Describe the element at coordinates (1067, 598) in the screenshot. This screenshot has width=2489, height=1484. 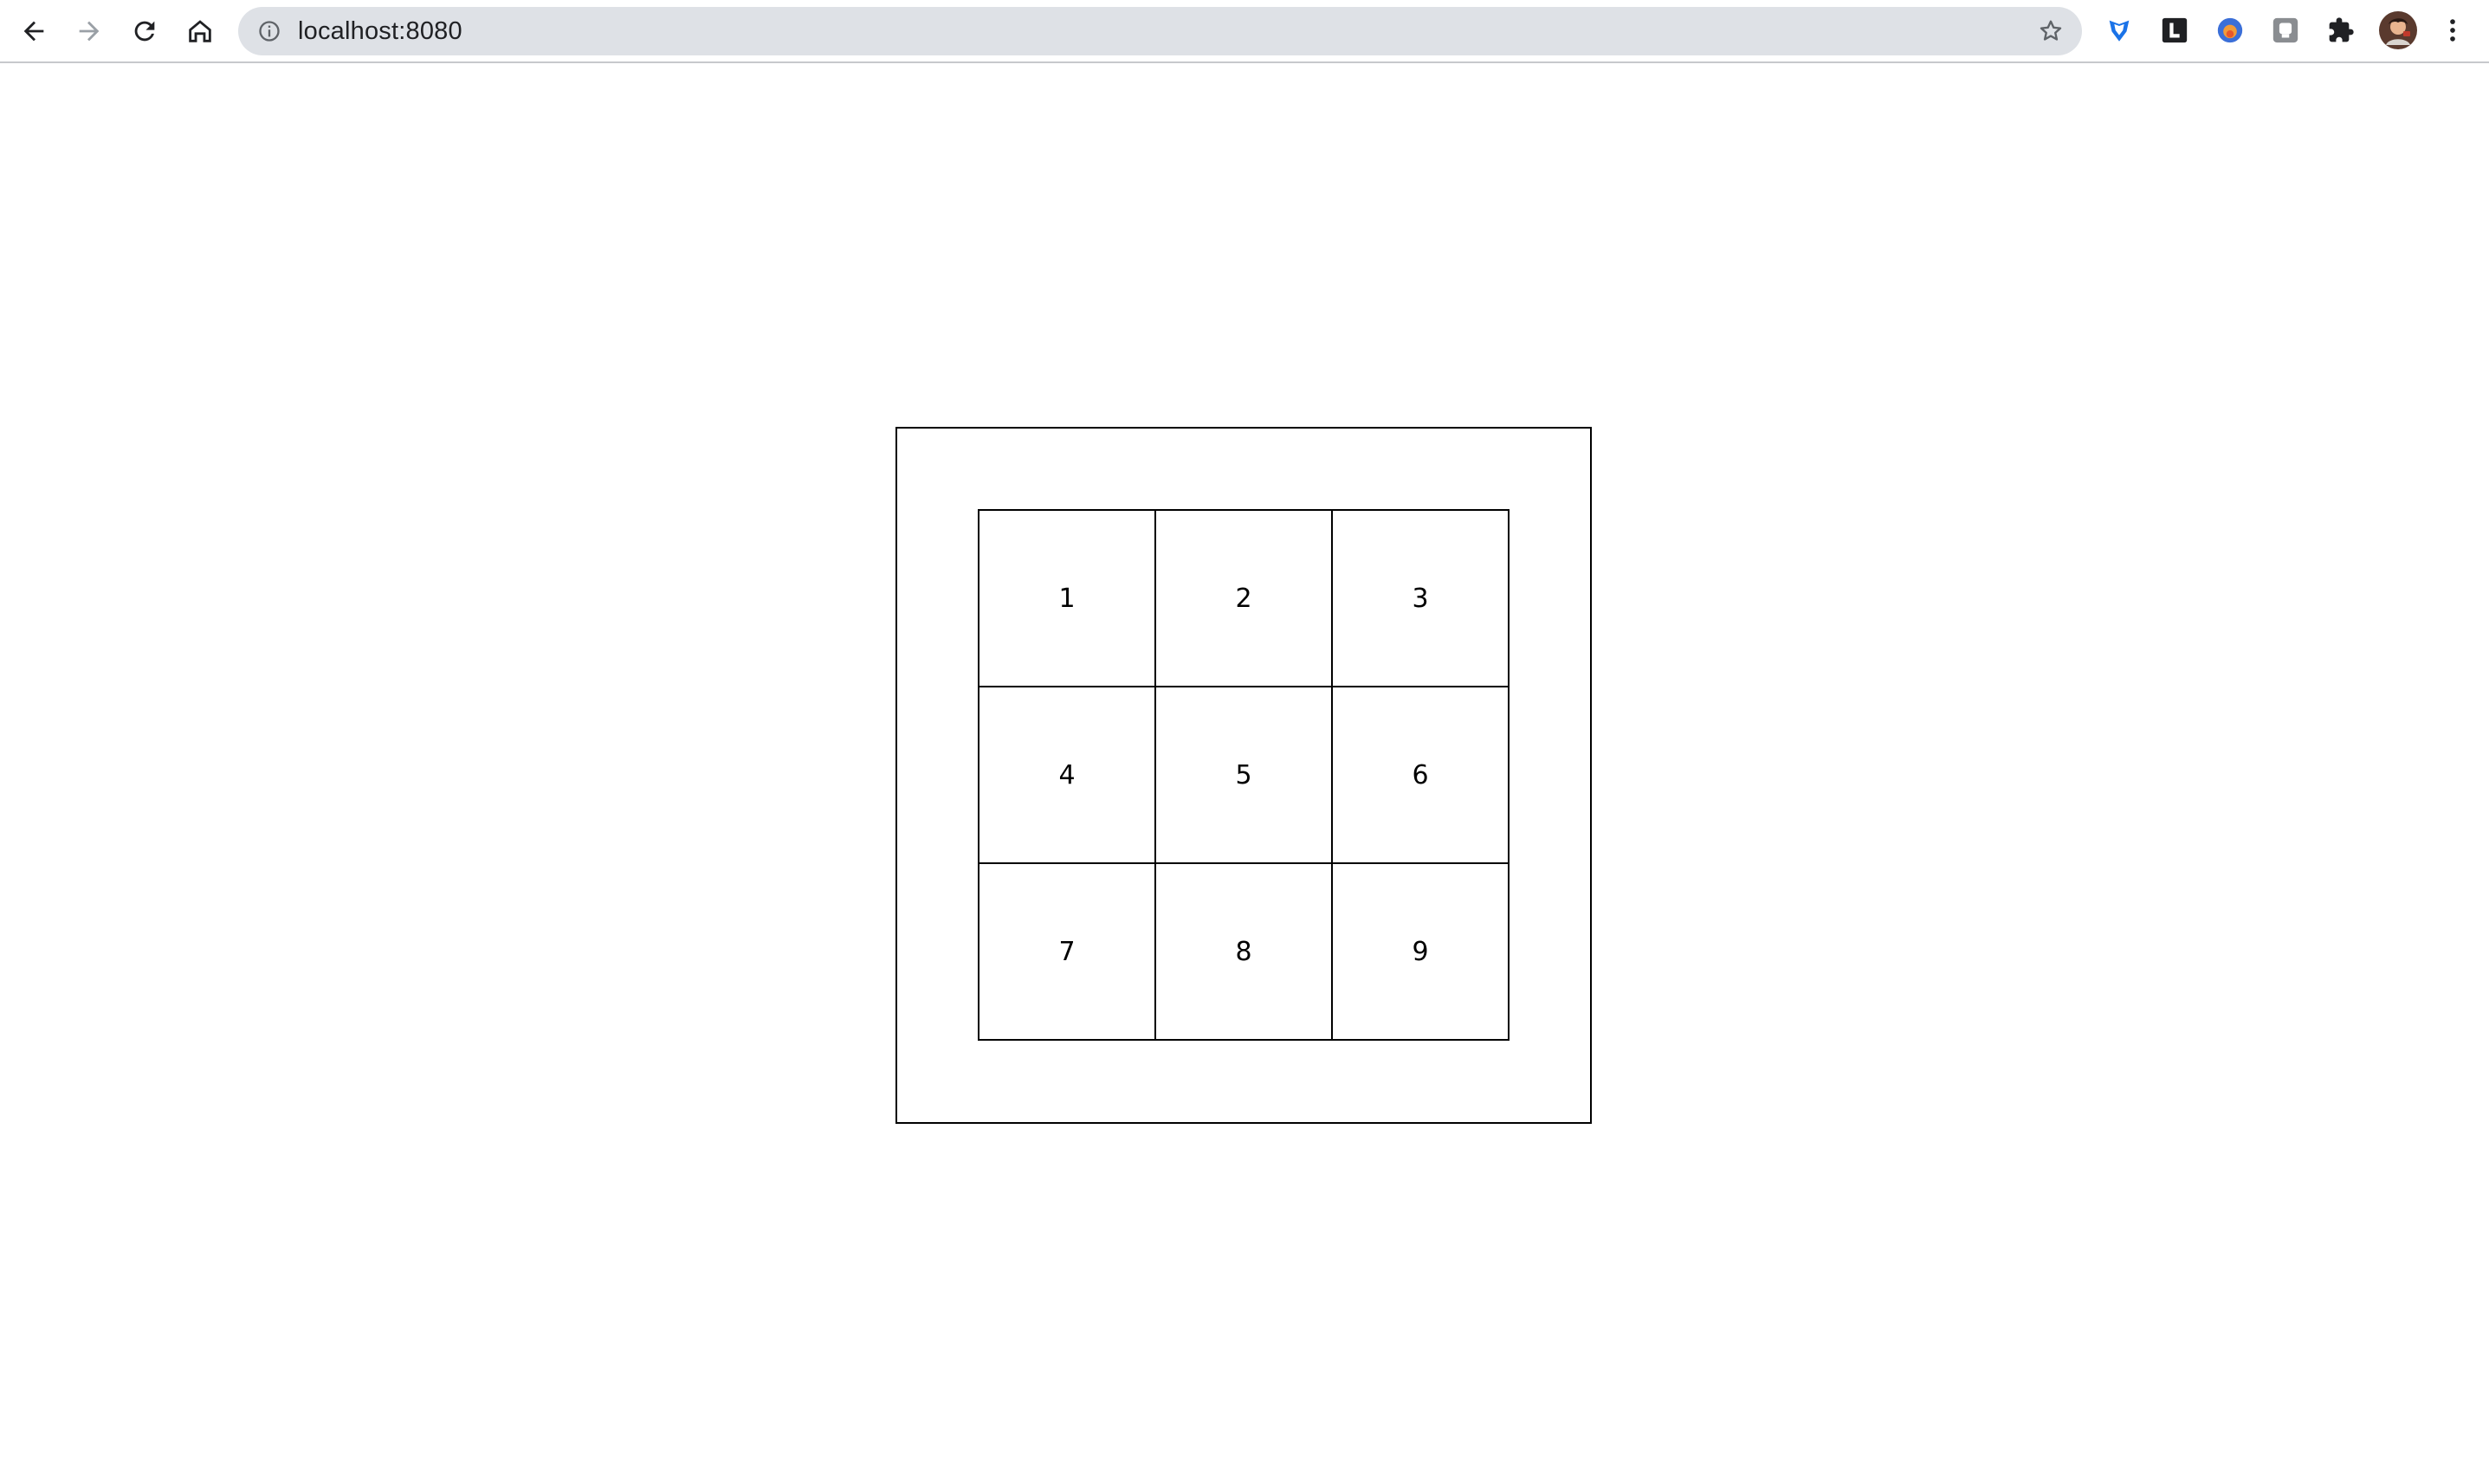
I see `grid-cell-1: 1` at that location.